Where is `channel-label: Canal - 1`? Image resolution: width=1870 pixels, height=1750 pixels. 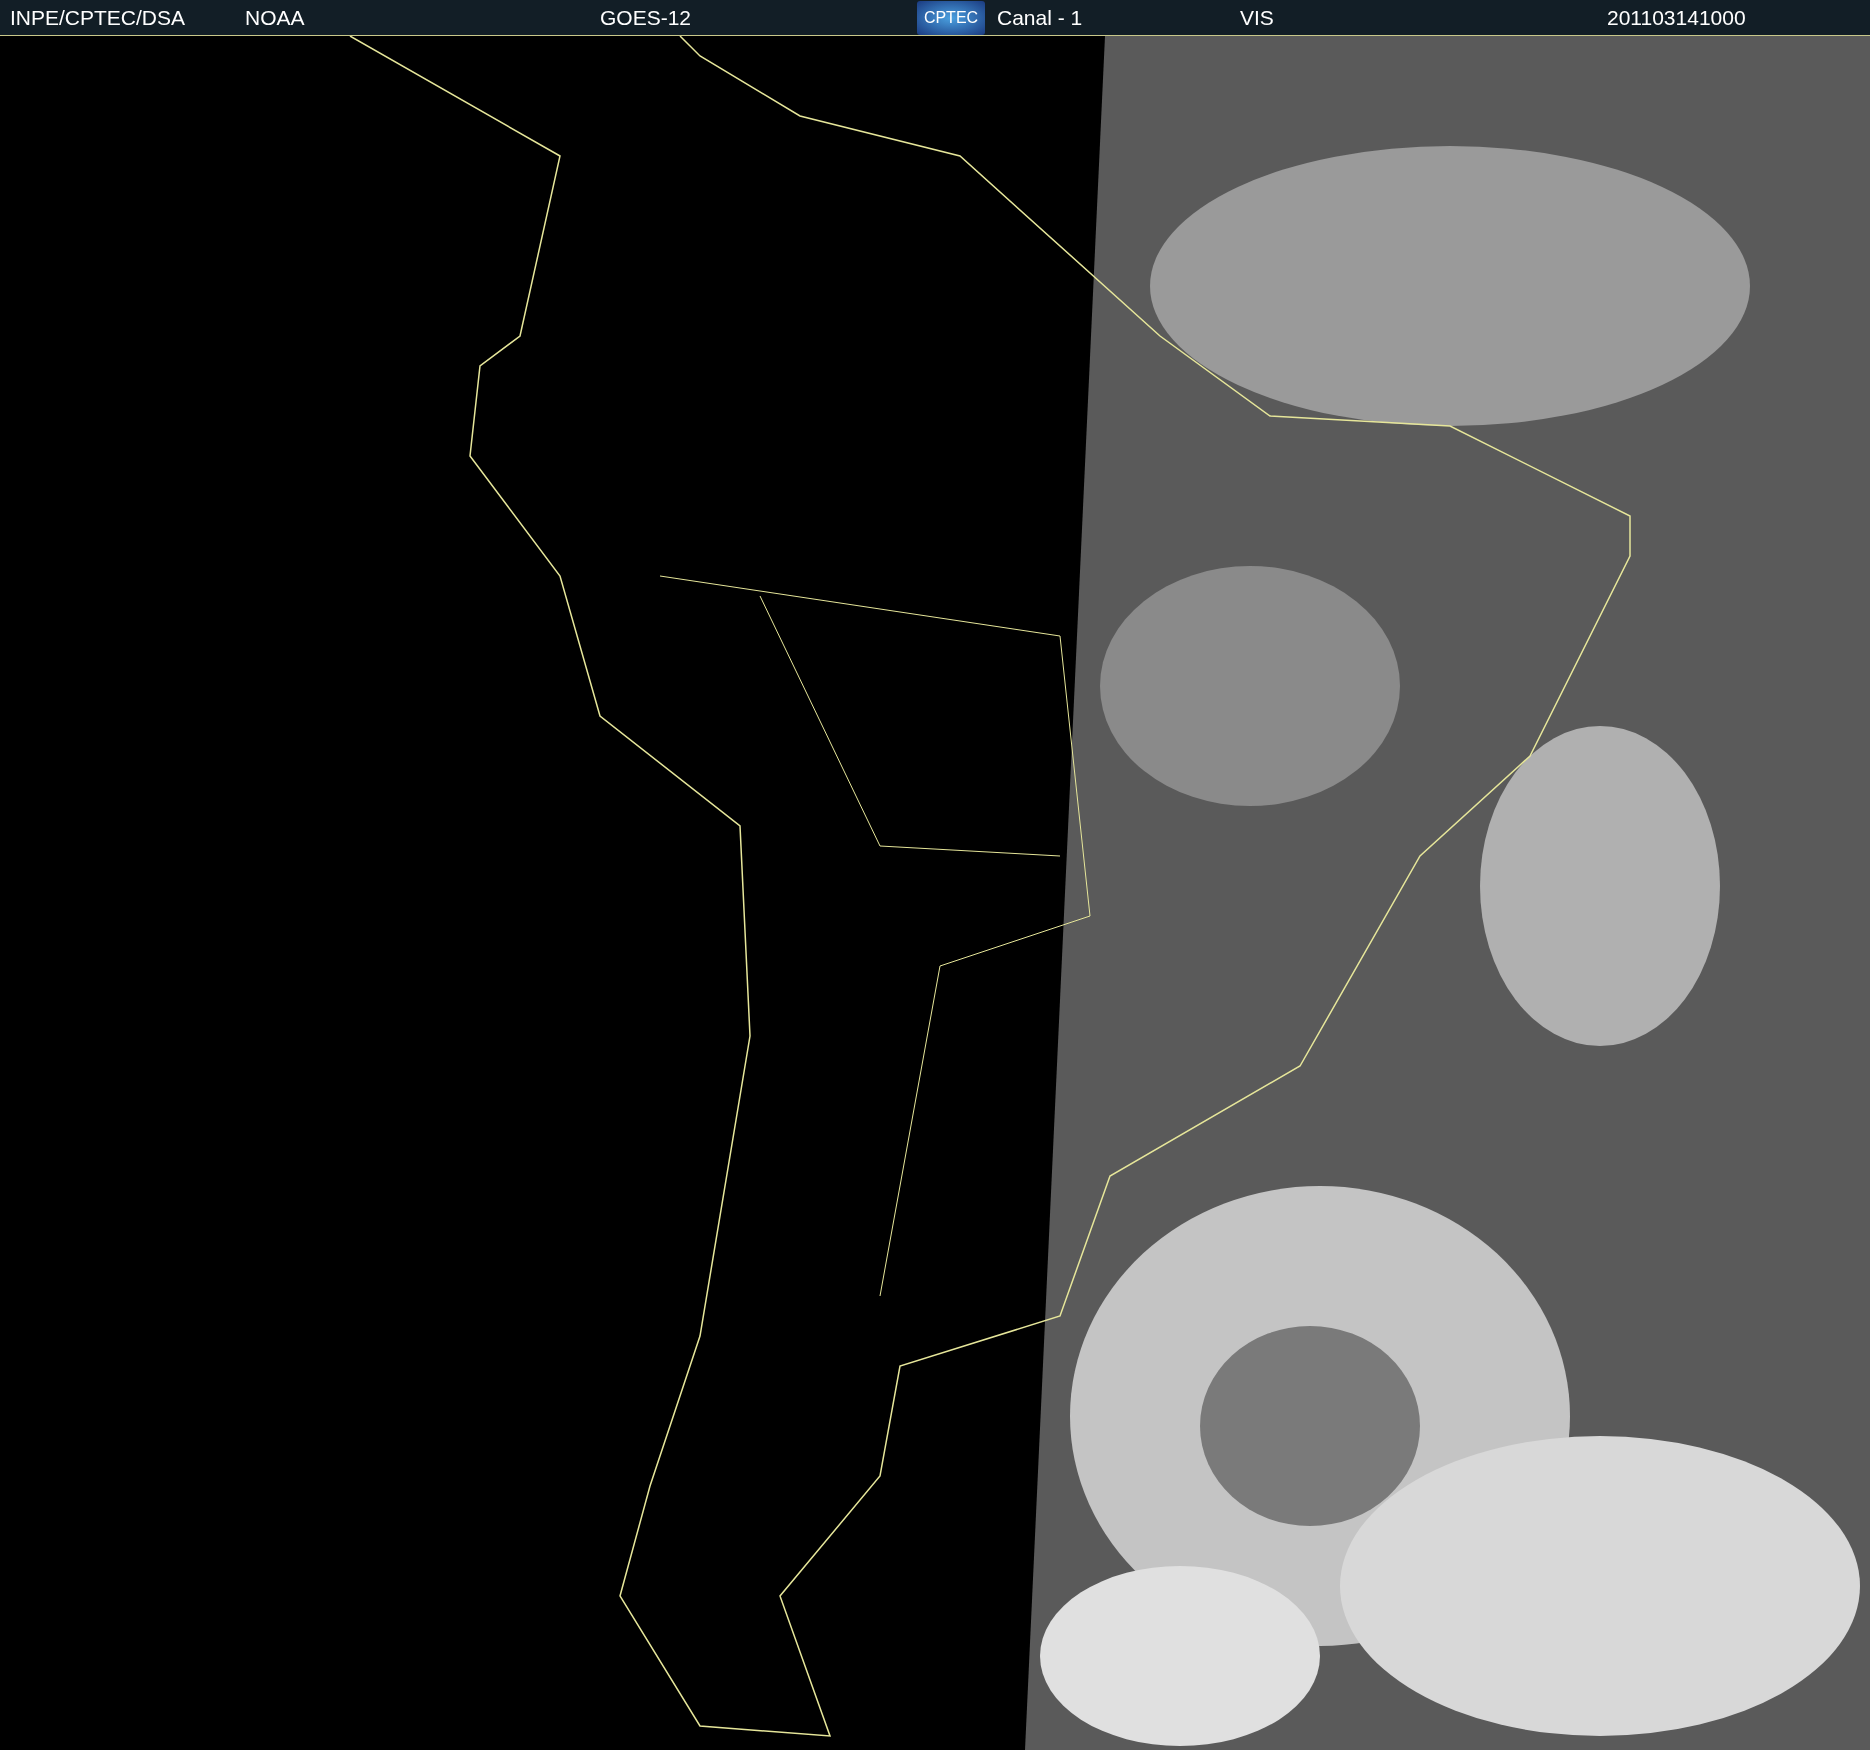 channel-label: Canal - 1 is located at coordinates (1040, 17).